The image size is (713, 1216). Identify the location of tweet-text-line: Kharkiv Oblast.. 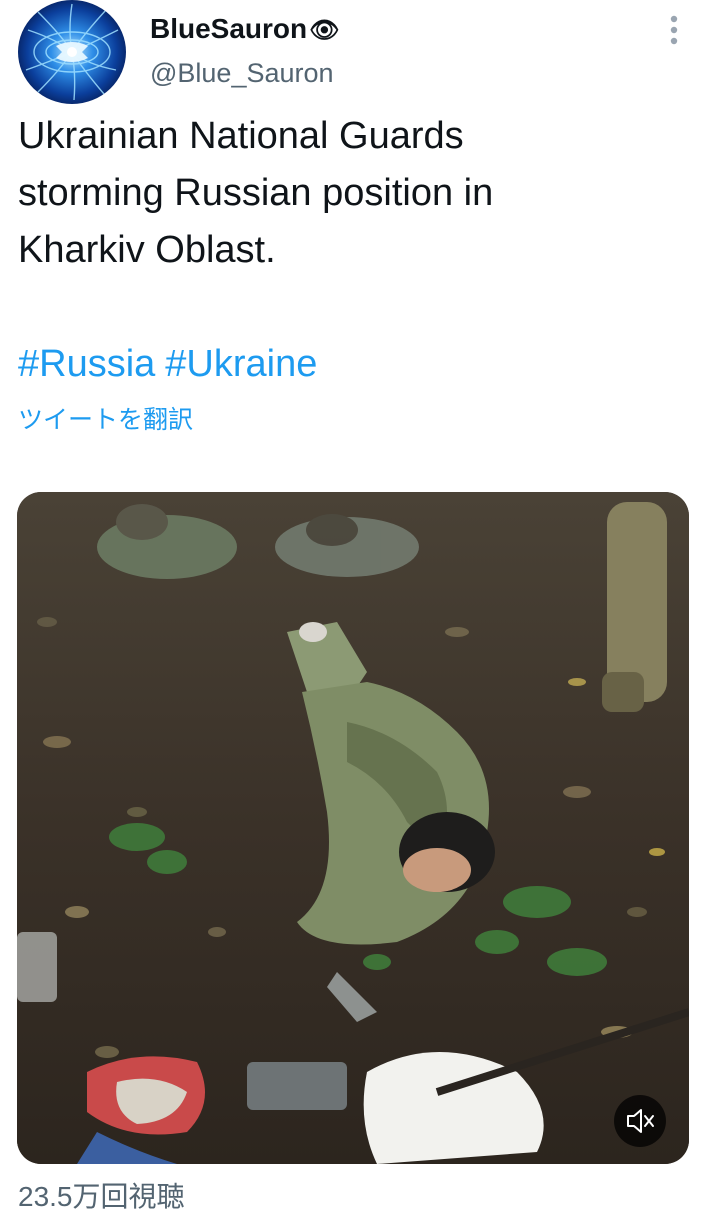
(147, 250).